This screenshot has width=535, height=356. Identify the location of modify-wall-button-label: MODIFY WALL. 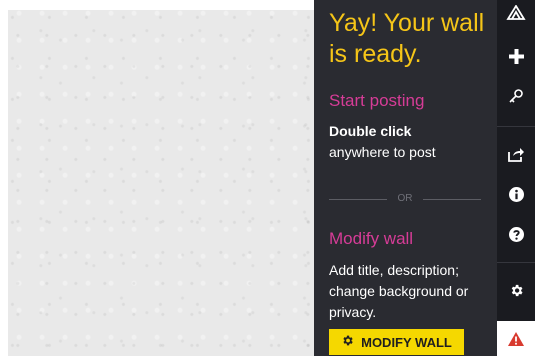
(406, 342).